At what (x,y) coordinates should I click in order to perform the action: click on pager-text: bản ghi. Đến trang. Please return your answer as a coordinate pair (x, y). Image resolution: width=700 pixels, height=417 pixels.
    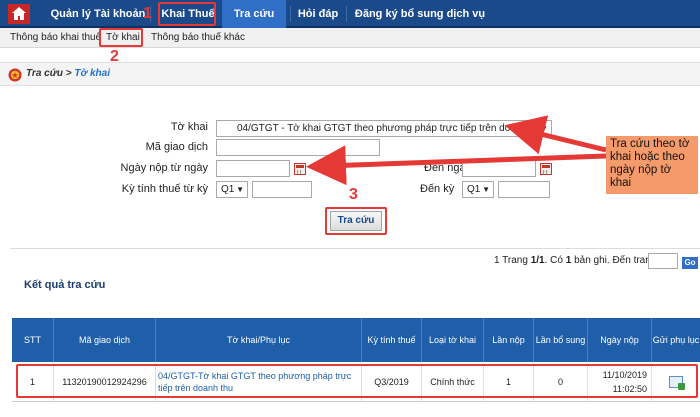
    Looking at the image, I should click on (614, 260).